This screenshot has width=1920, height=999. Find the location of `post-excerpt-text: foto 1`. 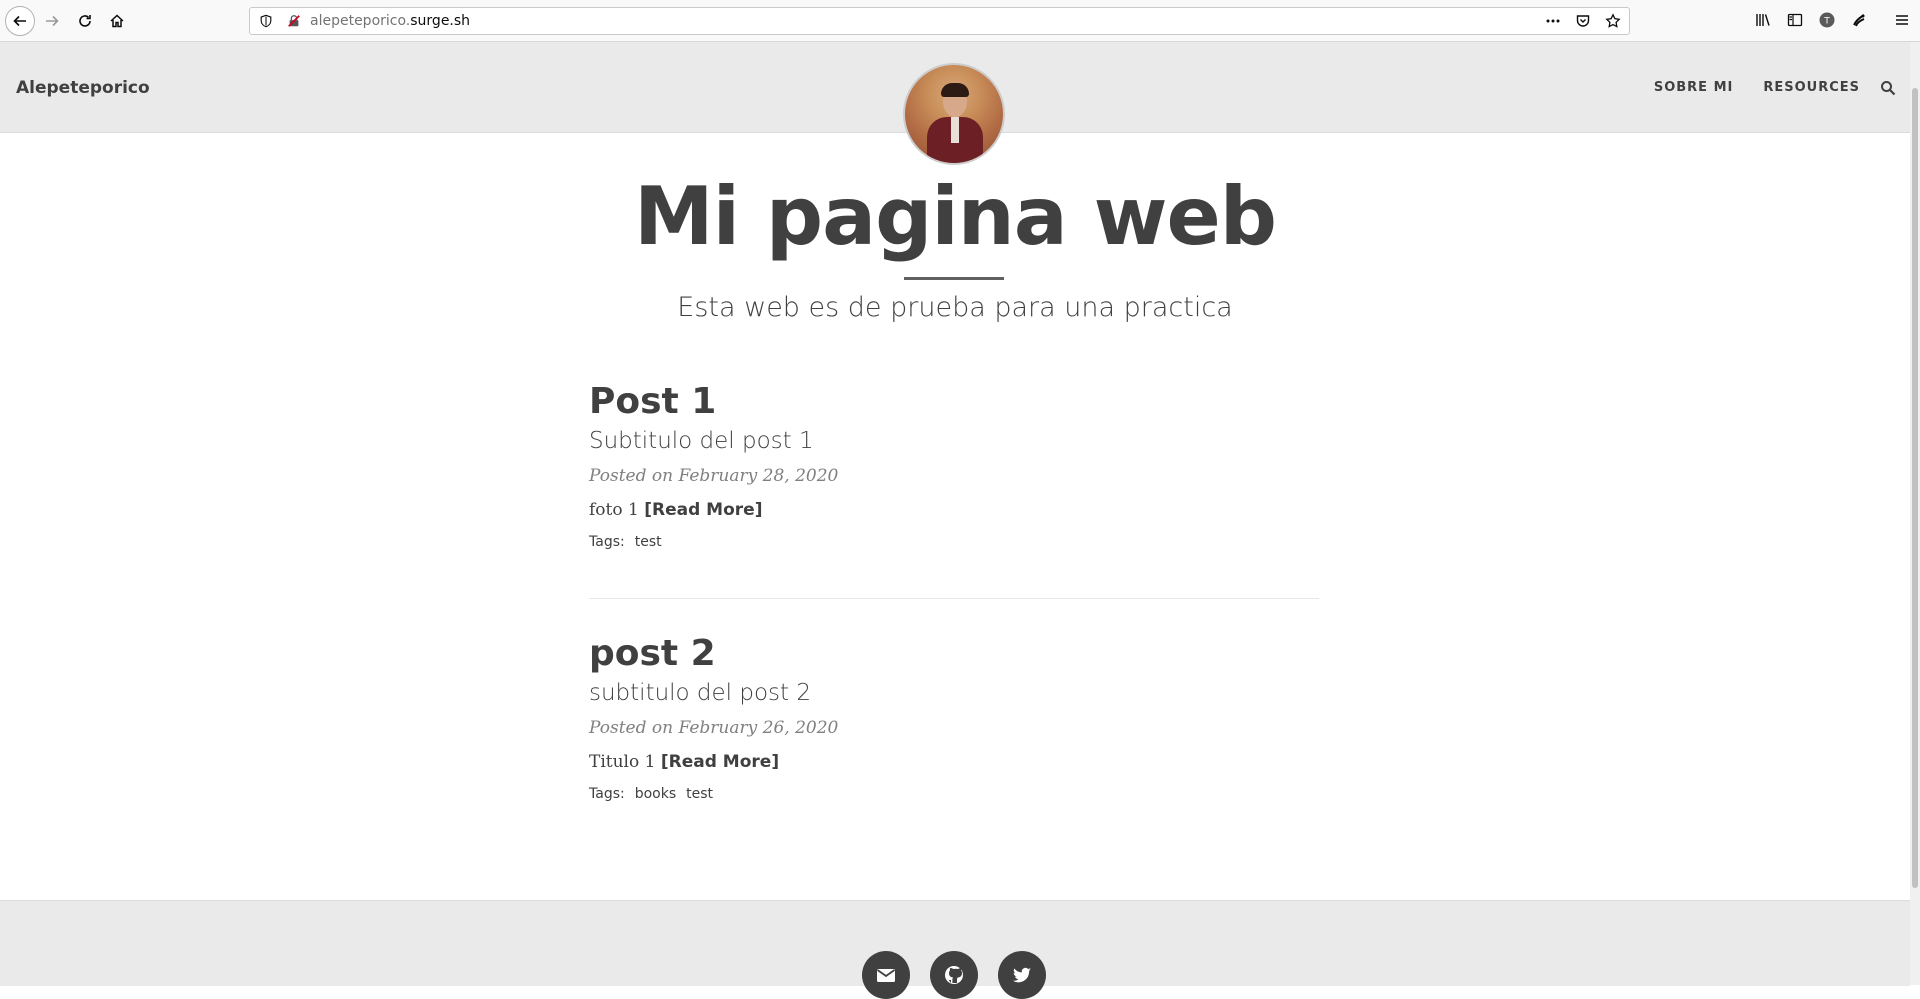

post-excerpt-text: foto 1 is located at coordinates (614, 510).